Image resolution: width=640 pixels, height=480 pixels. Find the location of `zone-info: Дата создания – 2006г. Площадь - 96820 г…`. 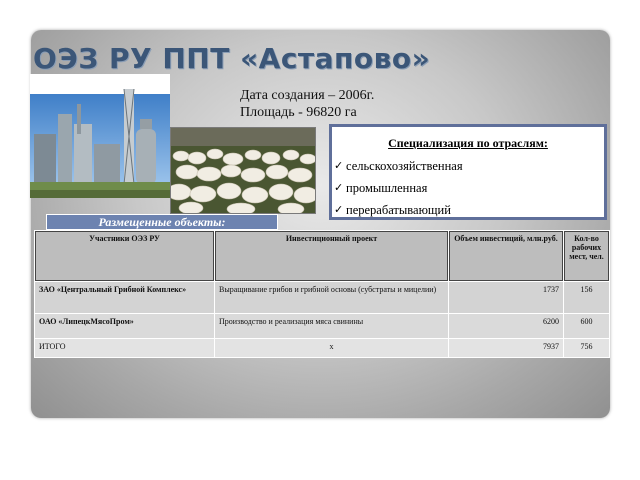

zone-info: Дата создания – 2006г. Площадь - 96820 г… is located at coordinates (307, 104).